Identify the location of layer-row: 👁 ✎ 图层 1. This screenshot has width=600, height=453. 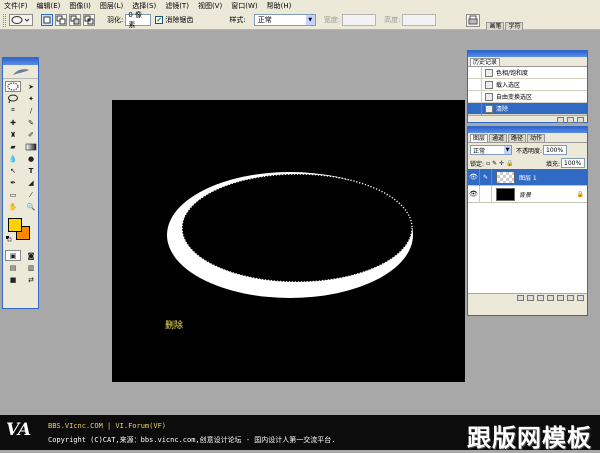
(527, 177).